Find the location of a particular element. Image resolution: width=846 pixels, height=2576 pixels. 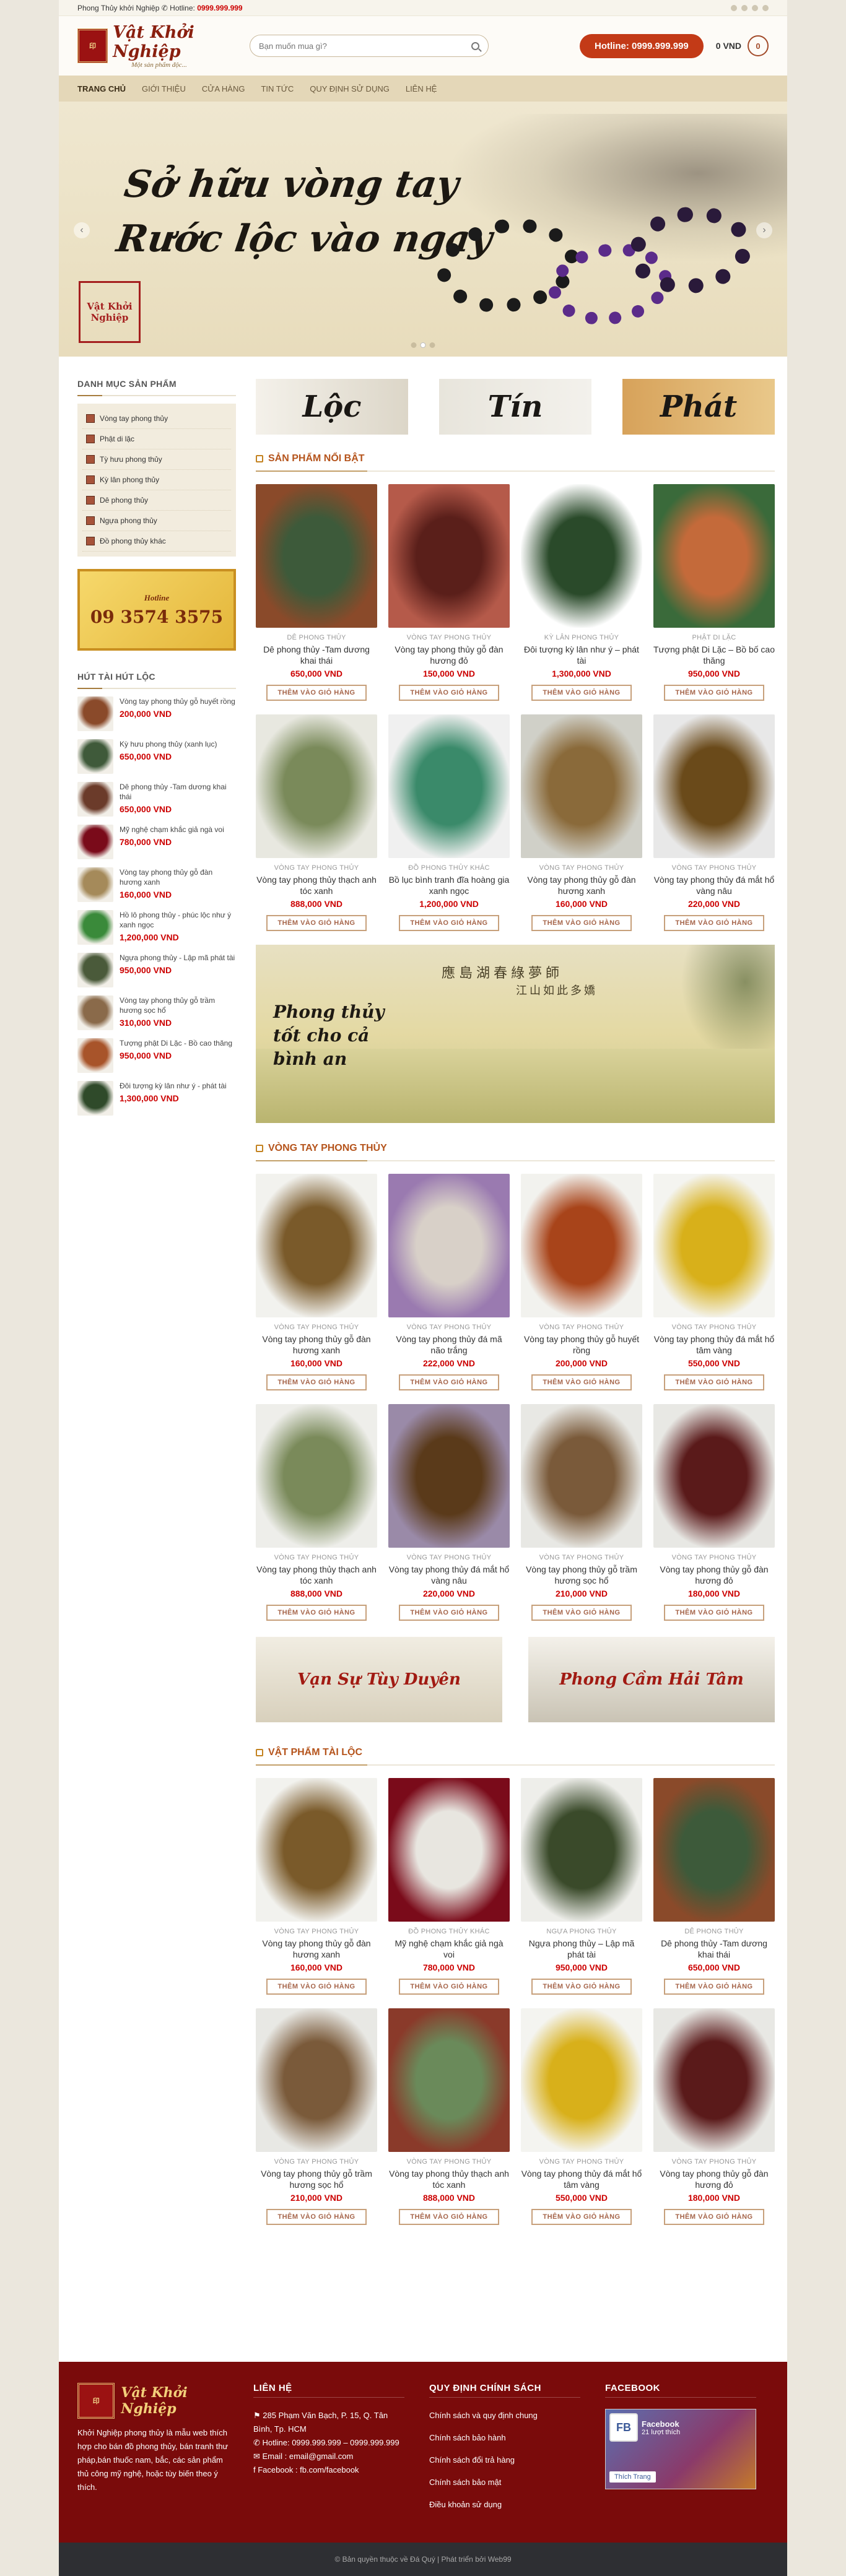

feature-tin: Tín is located at coordinates (515, 407).